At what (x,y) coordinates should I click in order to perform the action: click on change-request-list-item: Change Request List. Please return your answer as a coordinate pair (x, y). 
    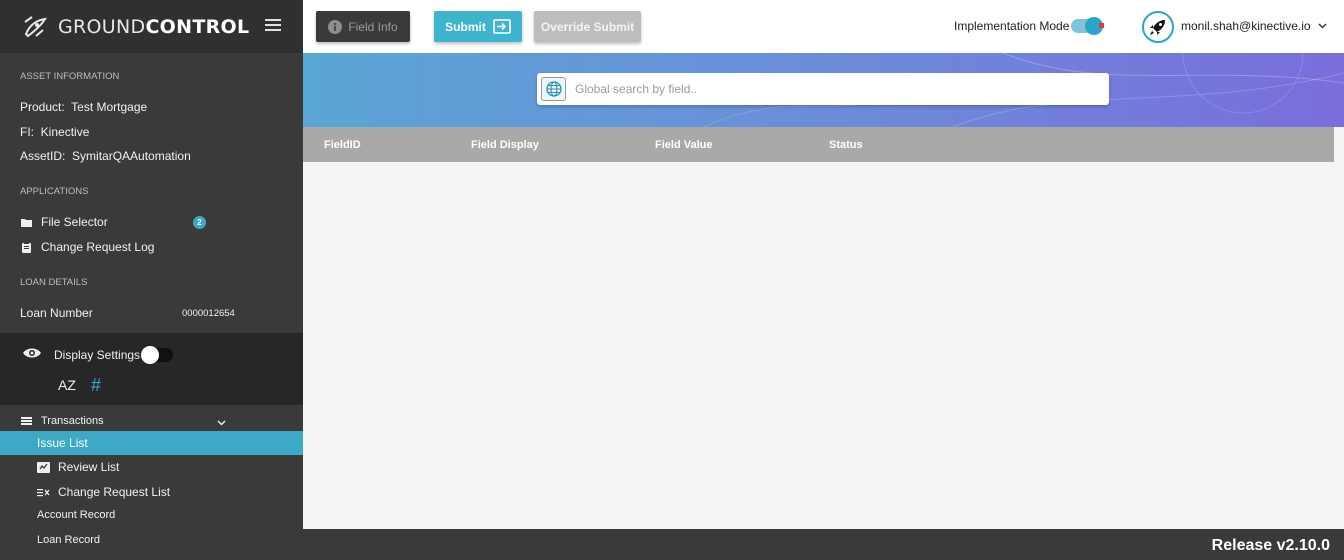
    Looking at the image, I should click on (103, 492).